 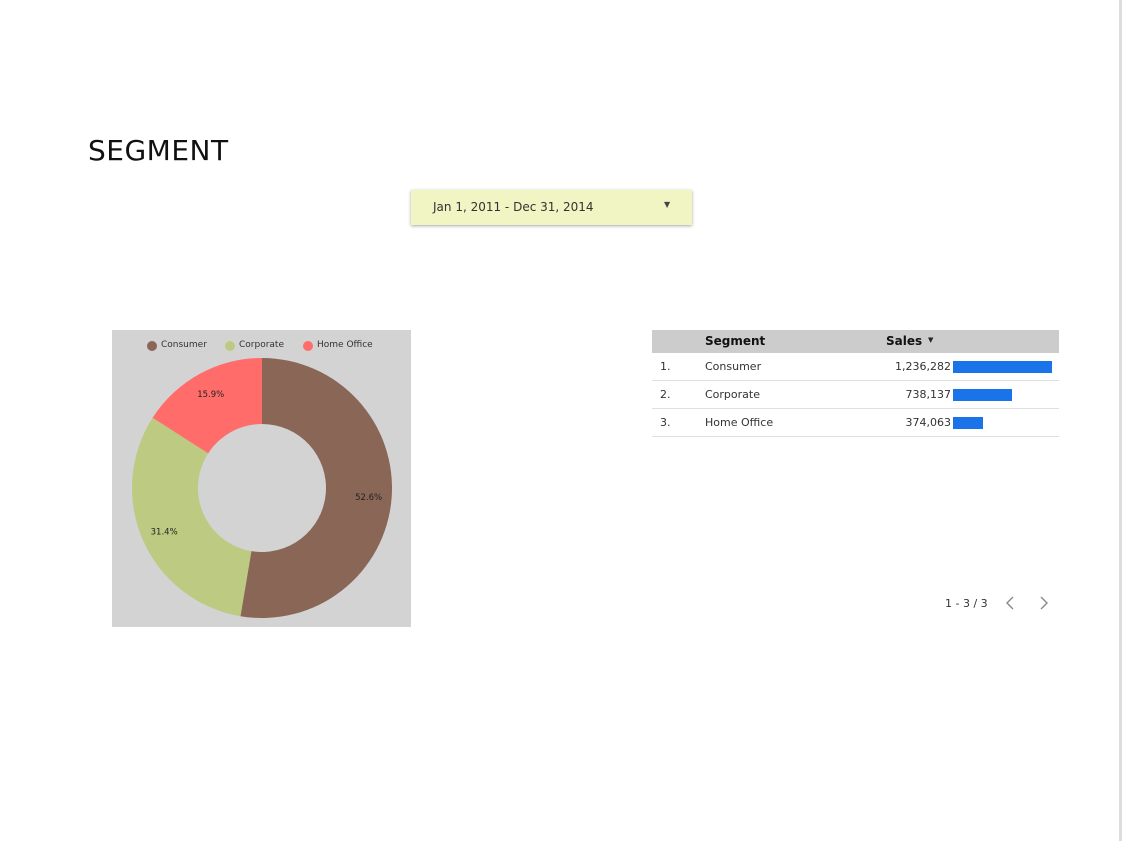 I want to click on sort-caret-down-icon: ▼, so click(x=930, y=340).